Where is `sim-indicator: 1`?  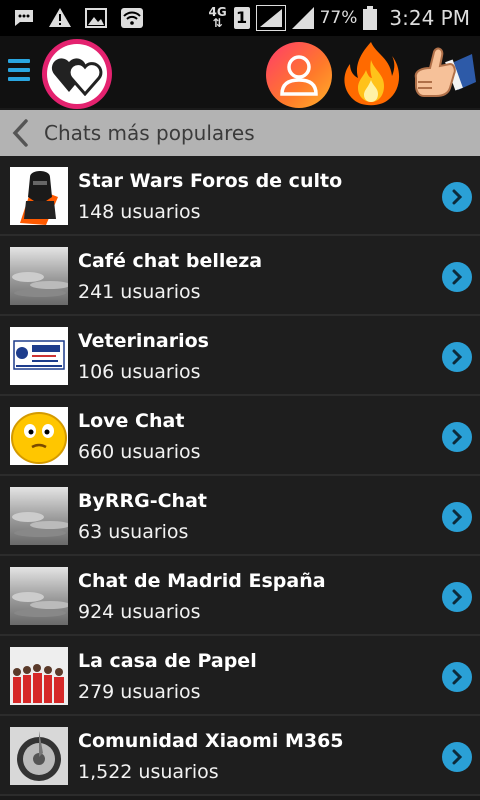 sim-indicator: 1 is located at coordinates (241, 18).